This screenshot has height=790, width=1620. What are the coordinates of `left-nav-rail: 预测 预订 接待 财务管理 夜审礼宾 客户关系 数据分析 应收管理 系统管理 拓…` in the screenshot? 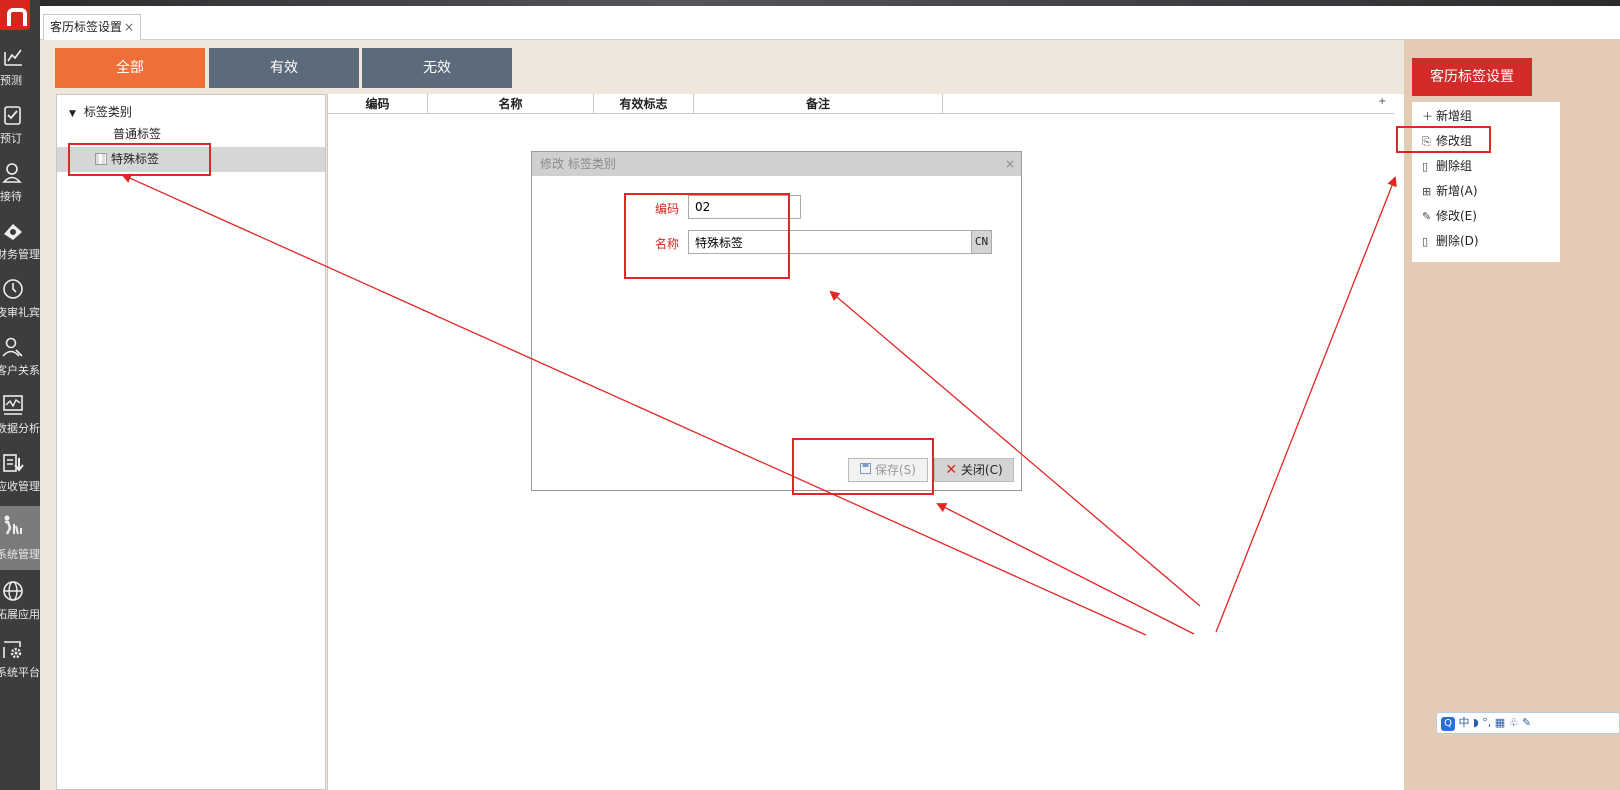 It's located at (20, 395).